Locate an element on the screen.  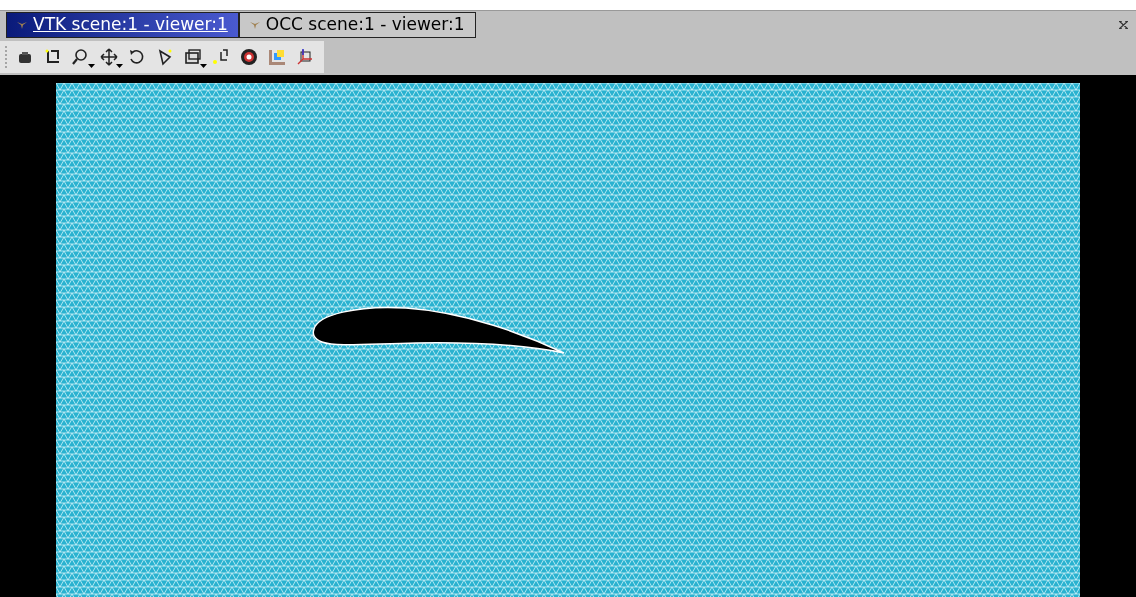
tab: OCC scene:1 - viewer:1 is located at coordinates (357, 25).